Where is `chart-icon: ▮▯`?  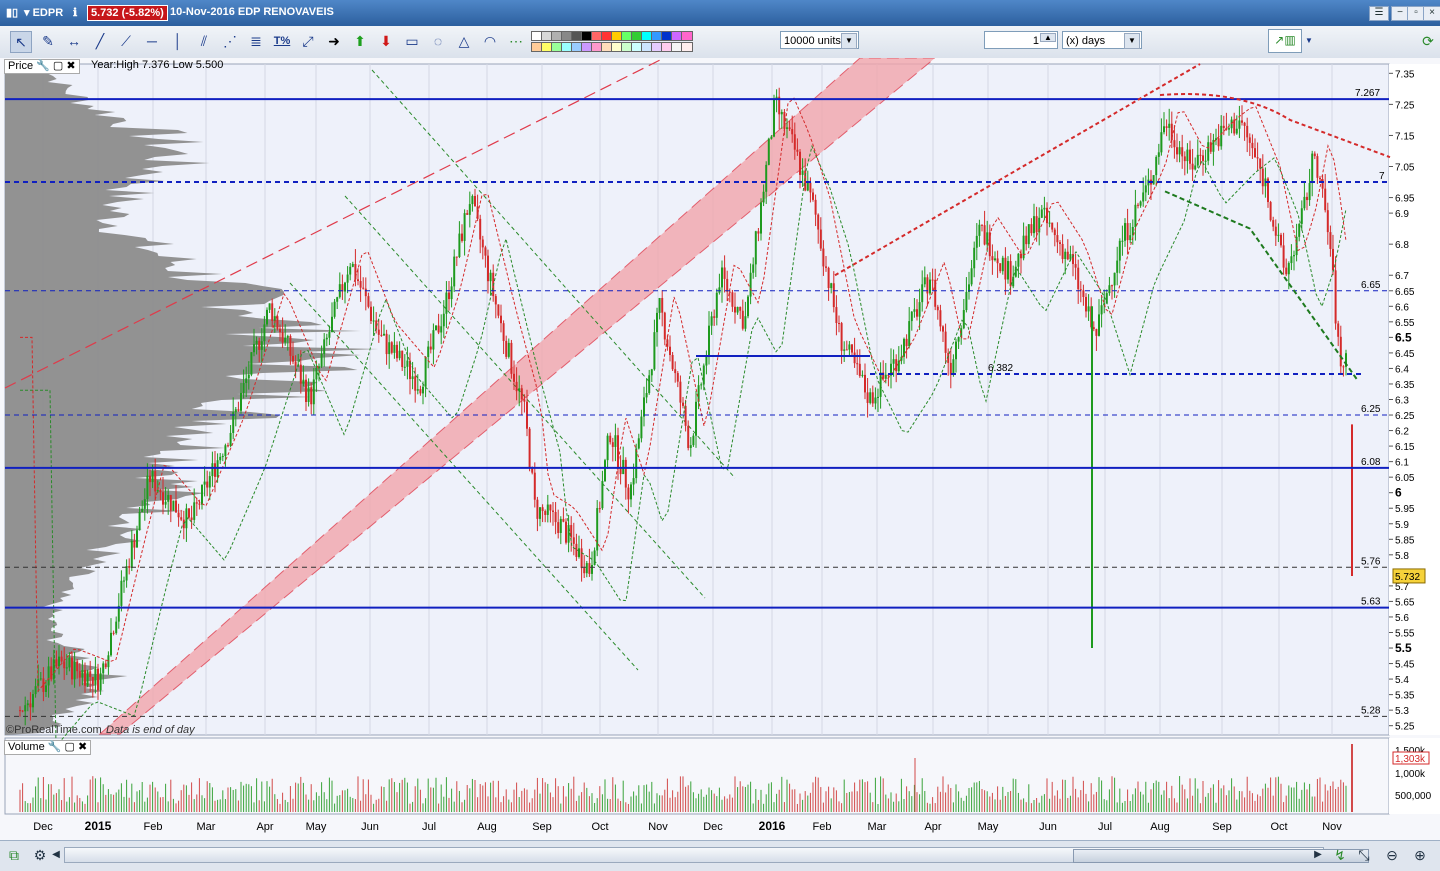
chart-icon: ▮▯ is located at coordinates (12, 12).